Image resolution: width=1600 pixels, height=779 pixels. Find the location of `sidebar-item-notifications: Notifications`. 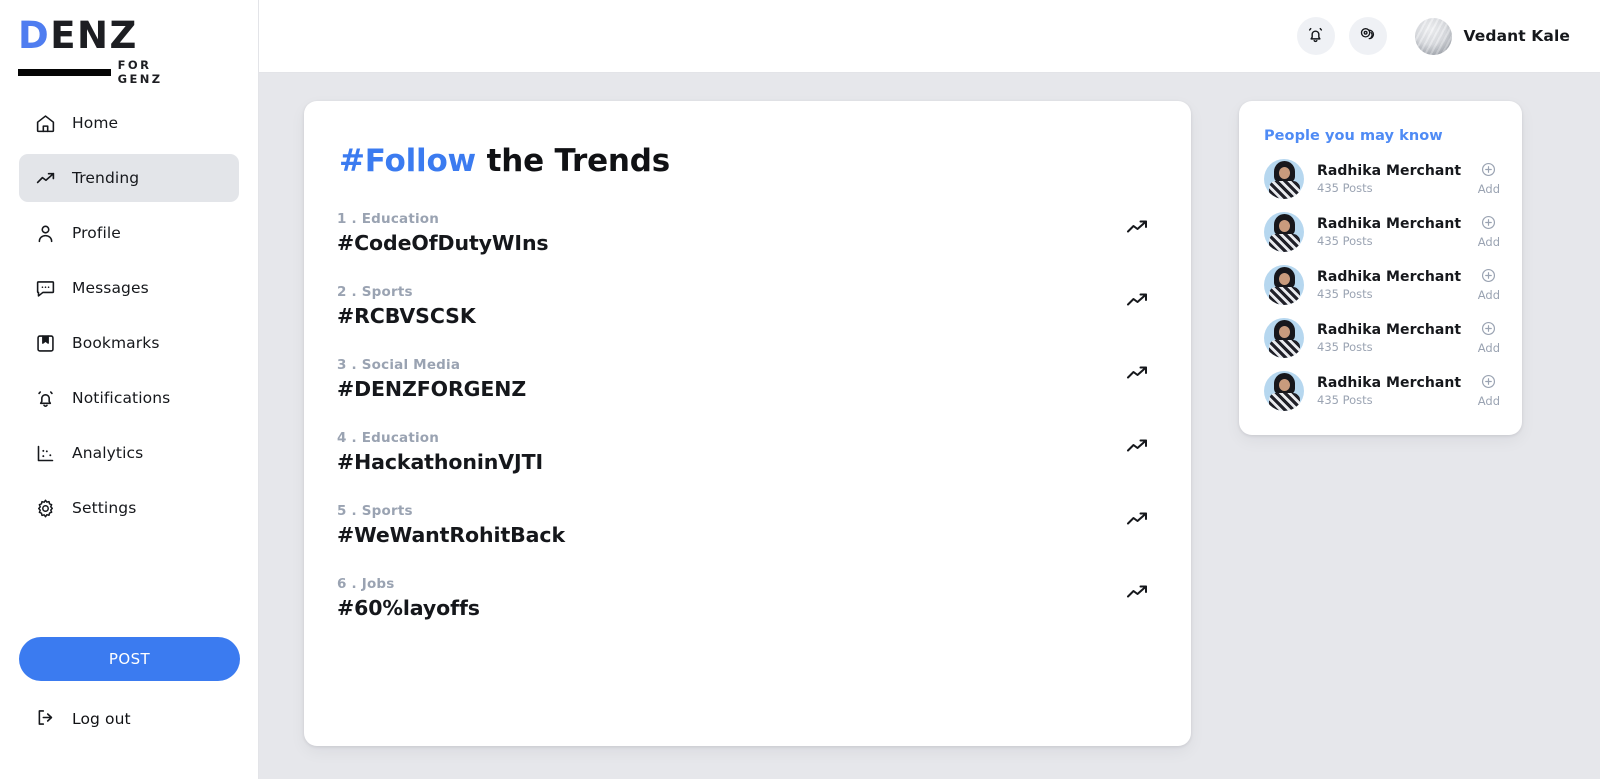

sidebar-item-notifications: Notifications is located at coordinates (129, 398).